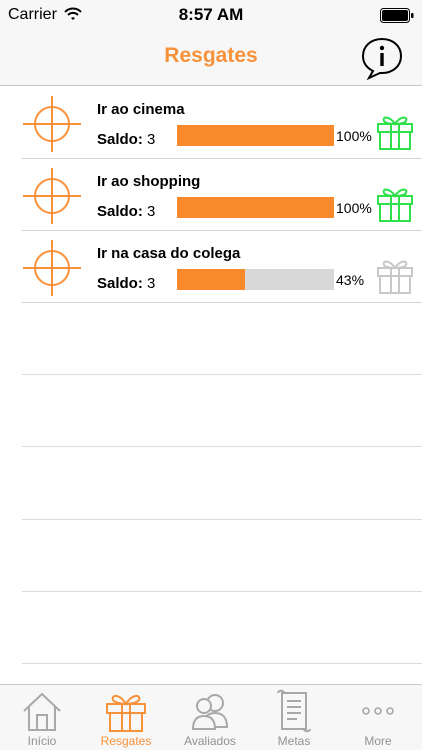 The image size is (422, 750). Describe the element at coordinates (210, 741) in the screenshot. I see `tab-label: Avaliados` at that location.